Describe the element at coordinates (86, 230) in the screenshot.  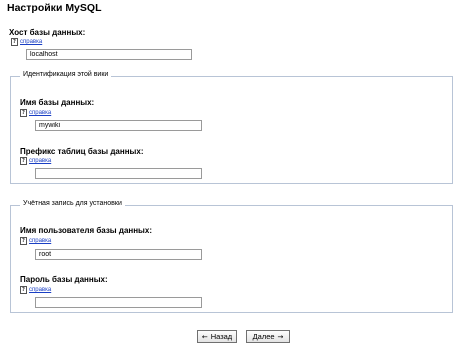
I see `db-user-label: Имя пользователя базы данных:` at that location.